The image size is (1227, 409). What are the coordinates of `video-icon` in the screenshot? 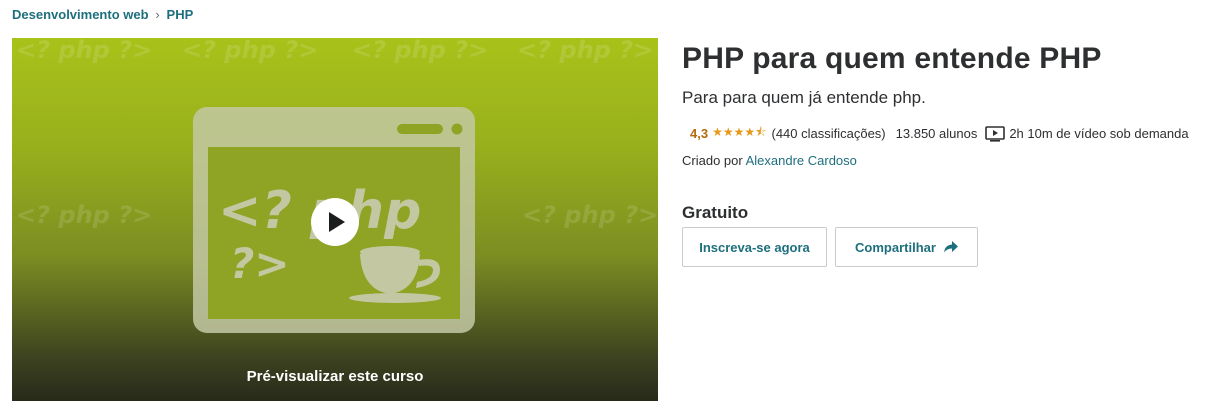 It's located at (995, 133).